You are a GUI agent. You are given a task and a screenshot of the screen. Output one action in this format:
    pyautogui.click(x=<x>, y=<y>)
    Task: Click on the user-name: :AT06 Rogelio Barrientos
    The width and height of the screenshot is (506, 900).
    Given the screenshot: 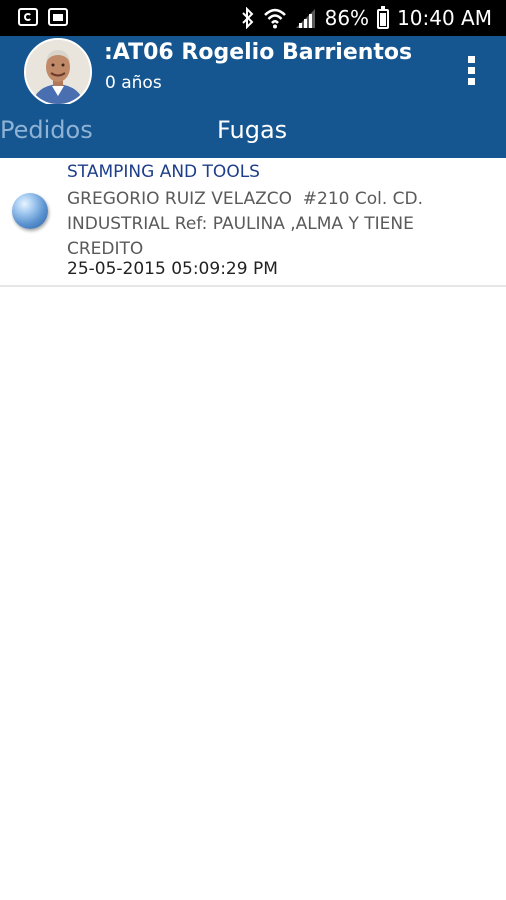 What is the action you would take?
    pyautogui.click(x=258, y=52)
    